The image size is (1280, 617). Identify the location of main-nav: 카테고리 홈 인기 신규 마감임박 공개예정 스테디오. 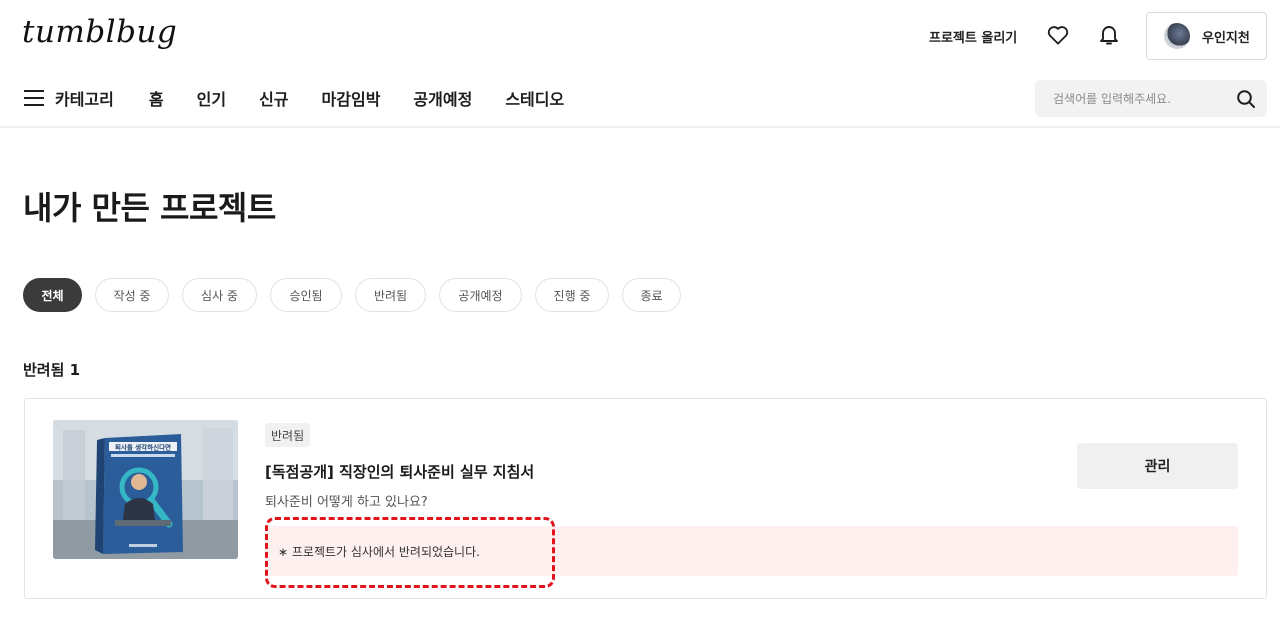
(310, 98).